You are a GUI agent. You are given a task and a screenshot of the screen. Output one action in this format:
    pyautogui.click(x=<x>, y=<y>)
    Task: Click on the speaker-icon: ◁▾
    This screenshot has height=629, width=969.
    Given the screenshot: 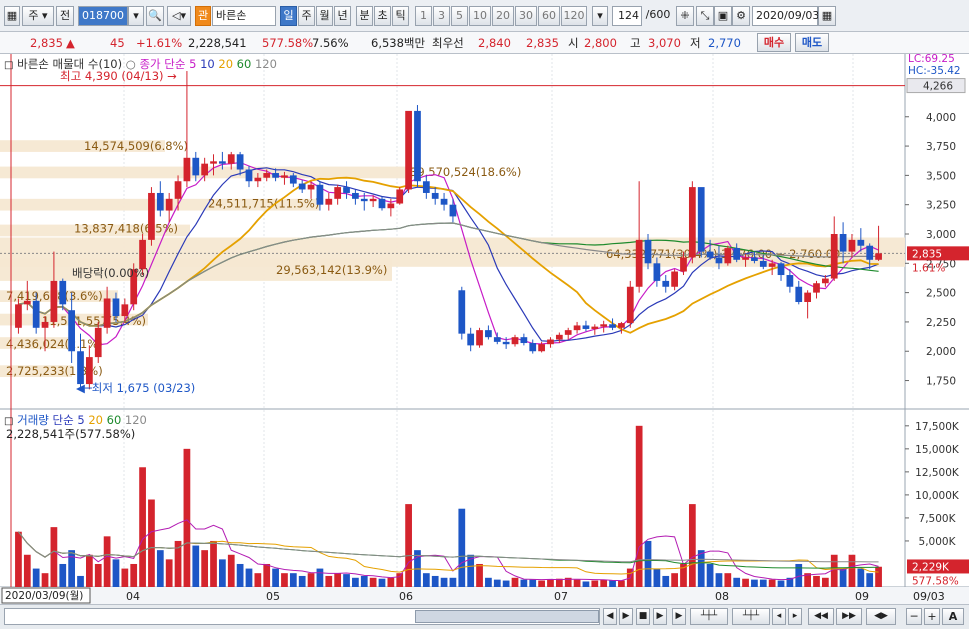 What is the action you would take?
    pyautogui.click(x=179, y=16)
    